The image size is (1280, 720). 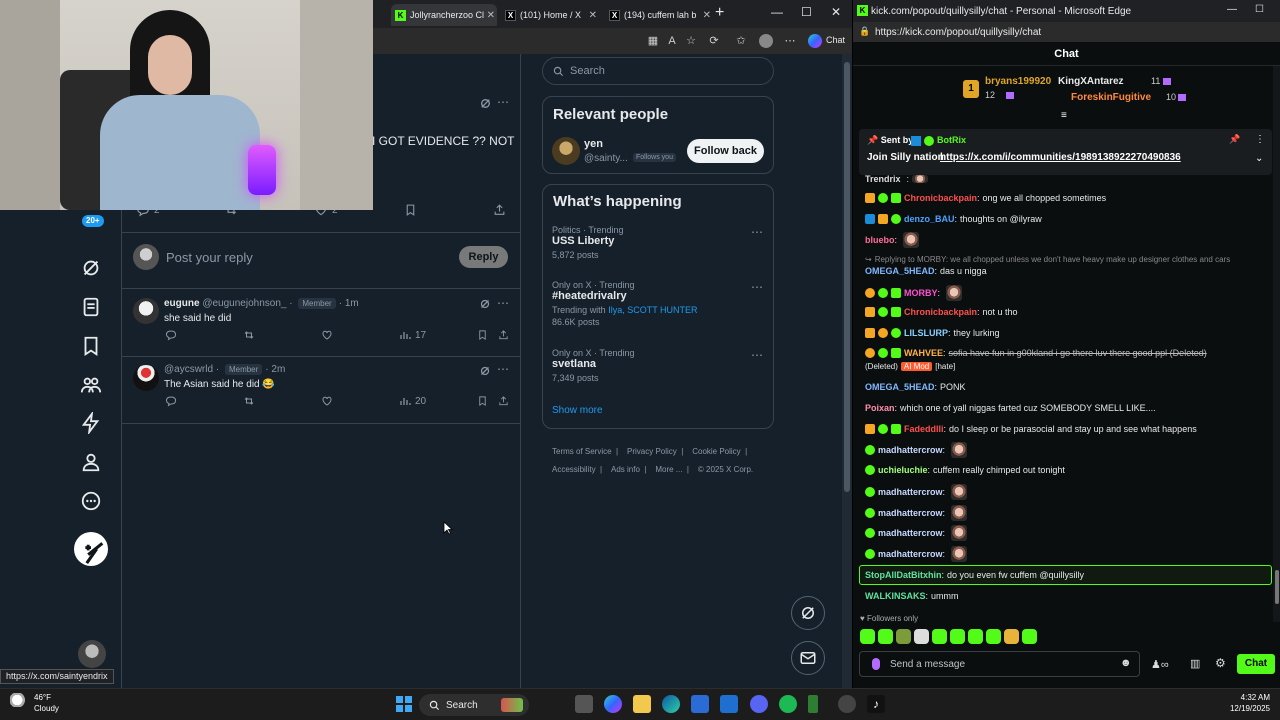 I want to click on show-more-link: Show more, so click(x=577, y=410).